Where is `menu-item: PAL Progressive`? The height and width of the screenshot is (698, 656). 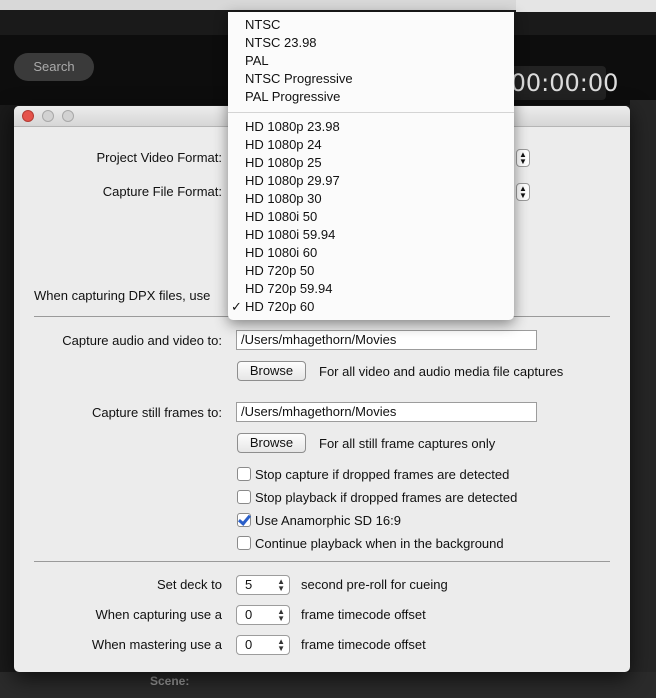 menu-item: PAL Progressive is located at coordinates (292, 96).